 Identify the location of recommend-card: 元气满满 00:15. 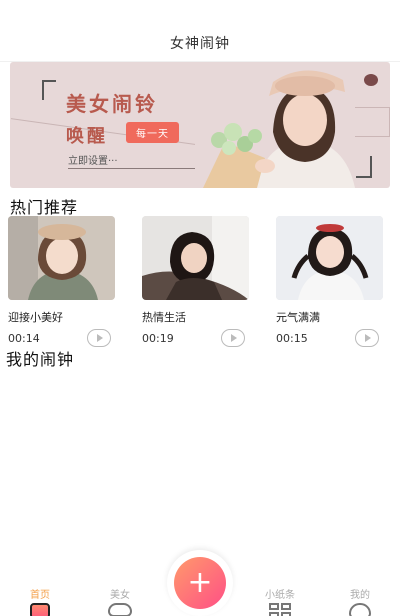
(329, 281).